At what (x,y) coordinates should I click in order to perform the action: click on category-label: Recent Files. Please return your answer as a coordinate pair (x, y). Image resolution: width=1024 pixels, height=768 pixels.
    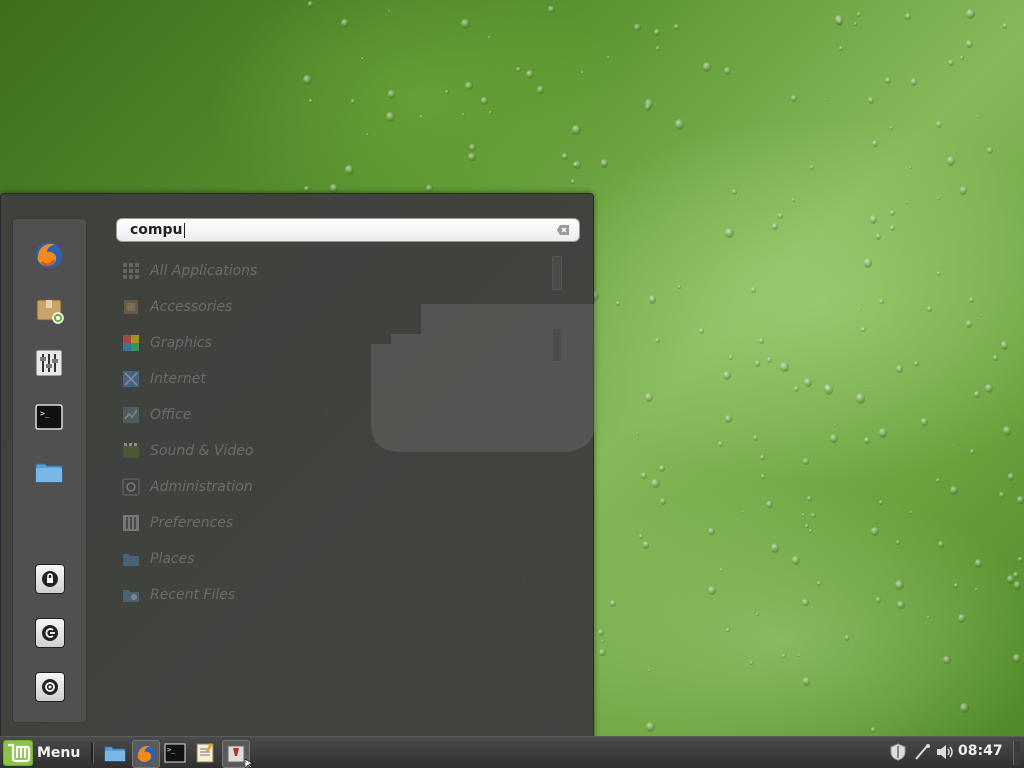
    Looking at the image, I should click on (193, 595).